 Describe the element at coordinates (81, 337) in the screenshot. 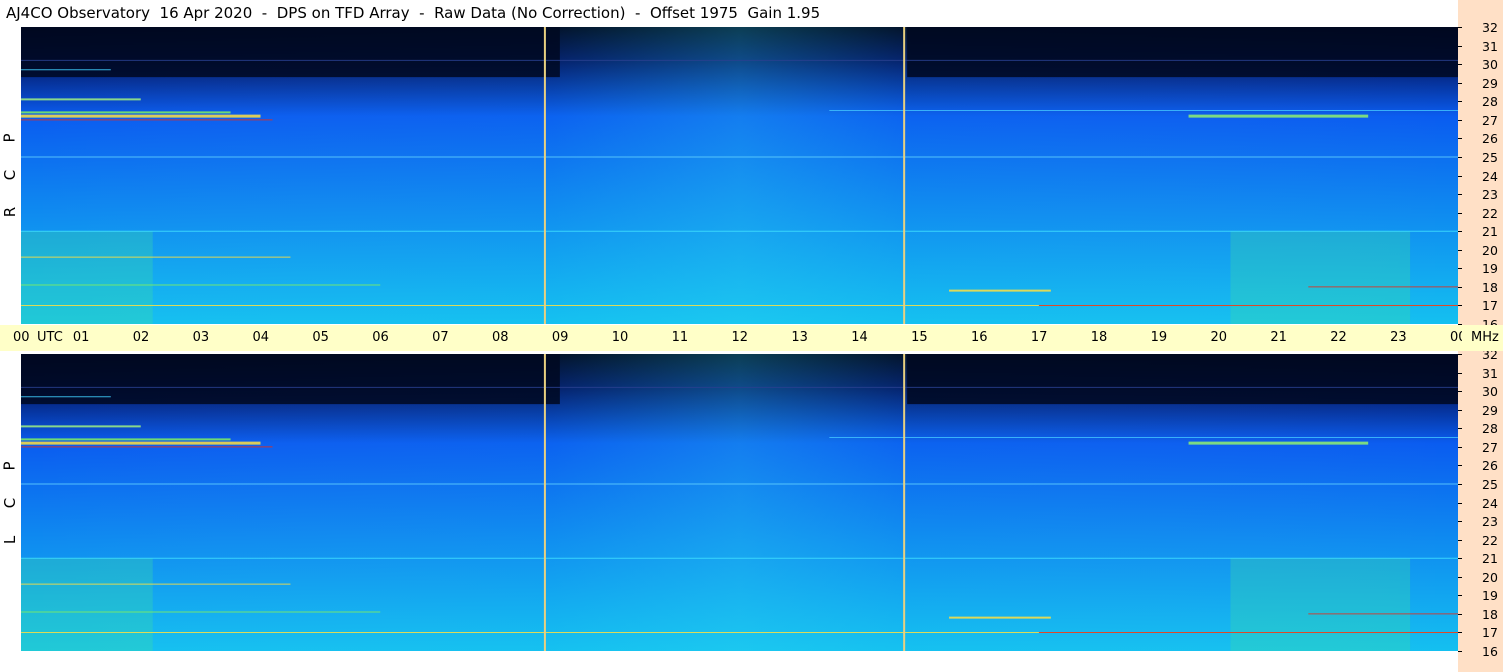

I see `time-tick-label: 01` at that location.